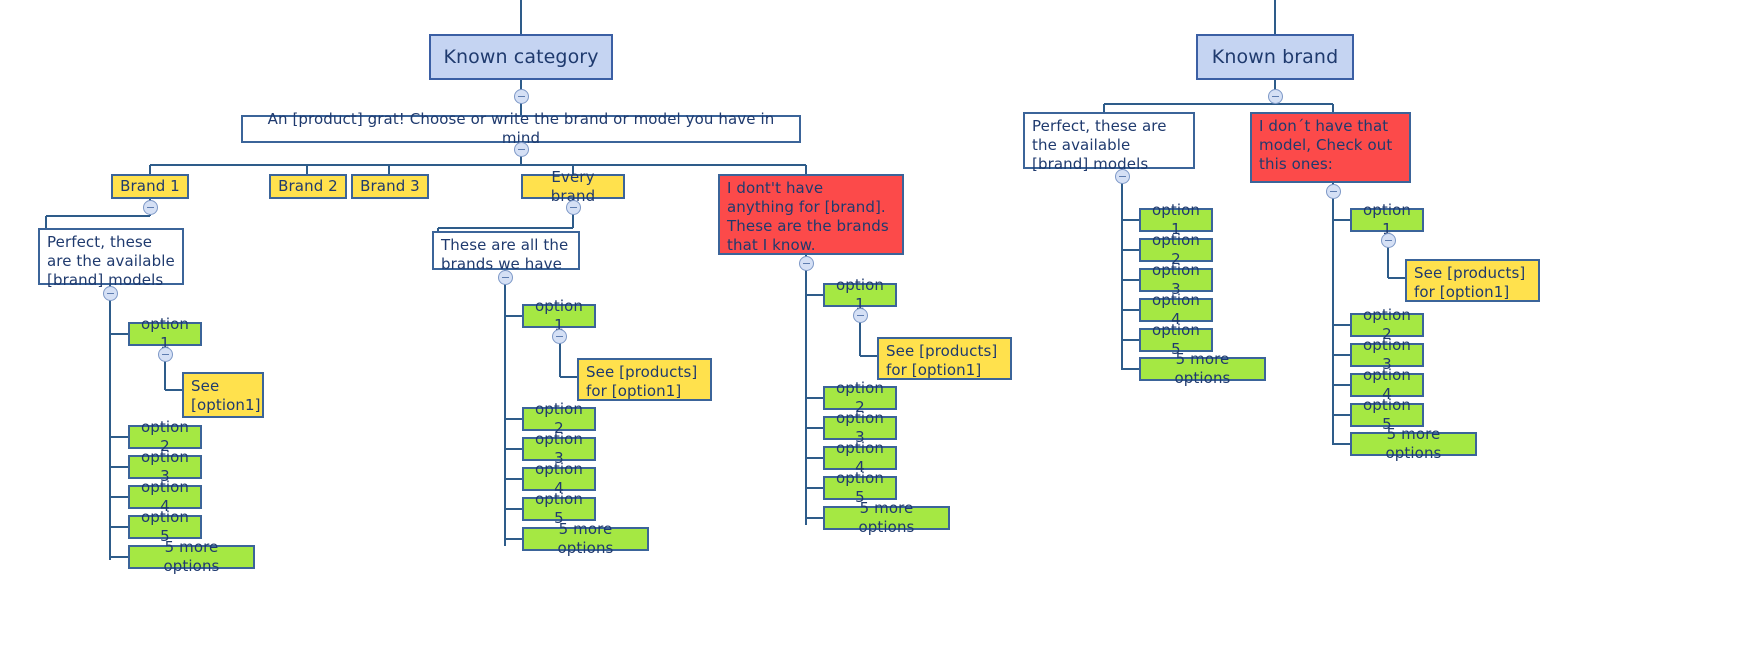 This screenshot has height=654, width=1742. Describe the element at coordinates (165, 333) in the screenshot. I see `node-option-1-brand1: option 1` at that location.